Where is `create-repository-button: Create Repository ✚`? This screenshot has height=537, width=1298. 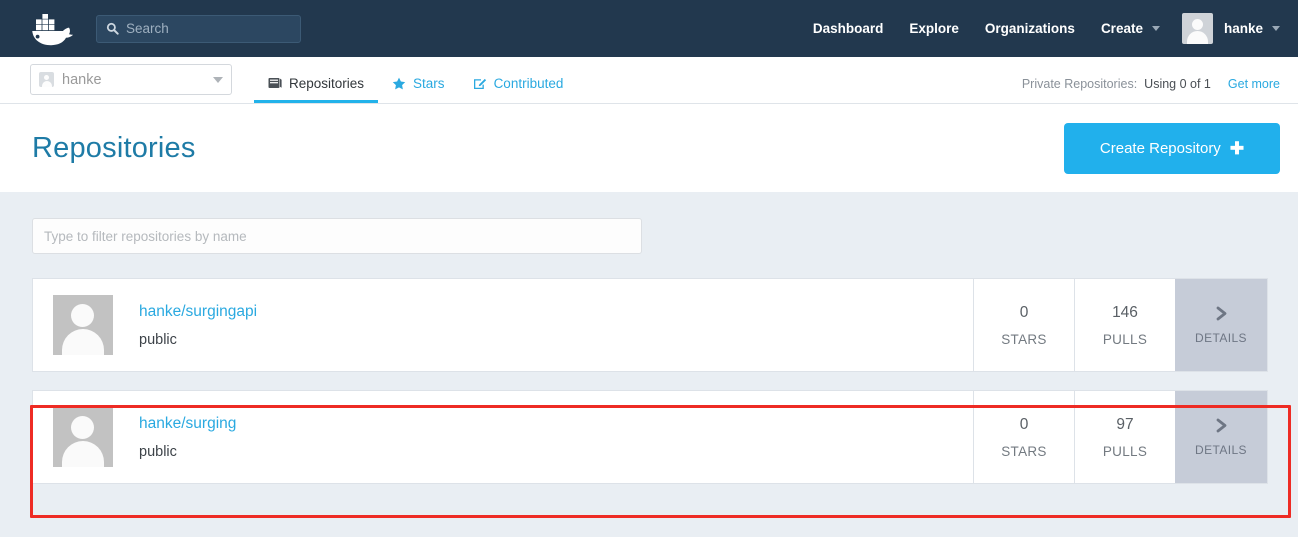
create-repository-button: Create Repository ✚ is located at coordinates (1172, 148).